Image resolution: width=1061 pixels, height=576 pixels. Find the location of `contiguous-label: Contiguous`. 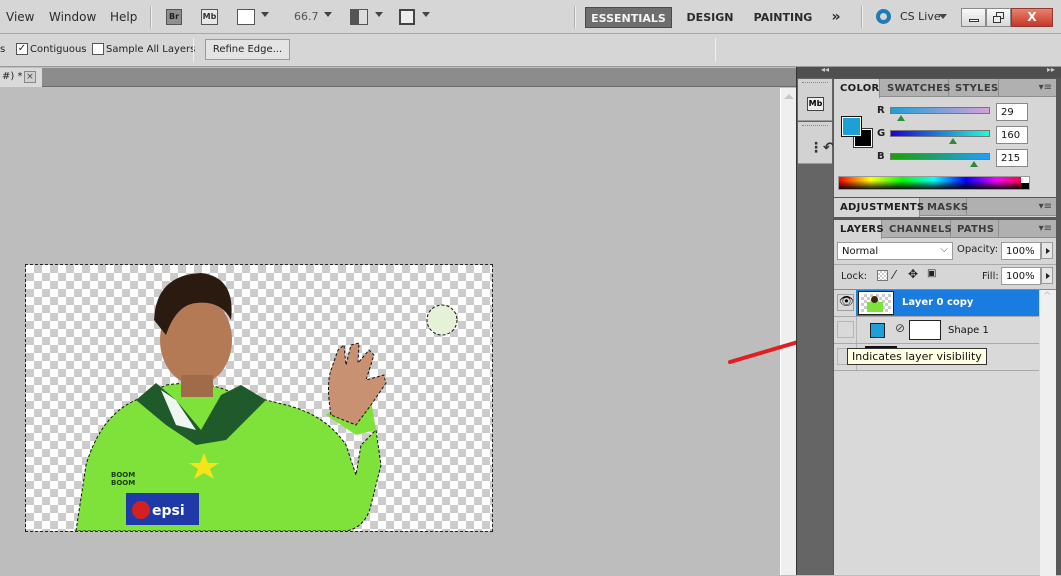

contiguous-label: Contiguous is located at coordinates (58, 49).